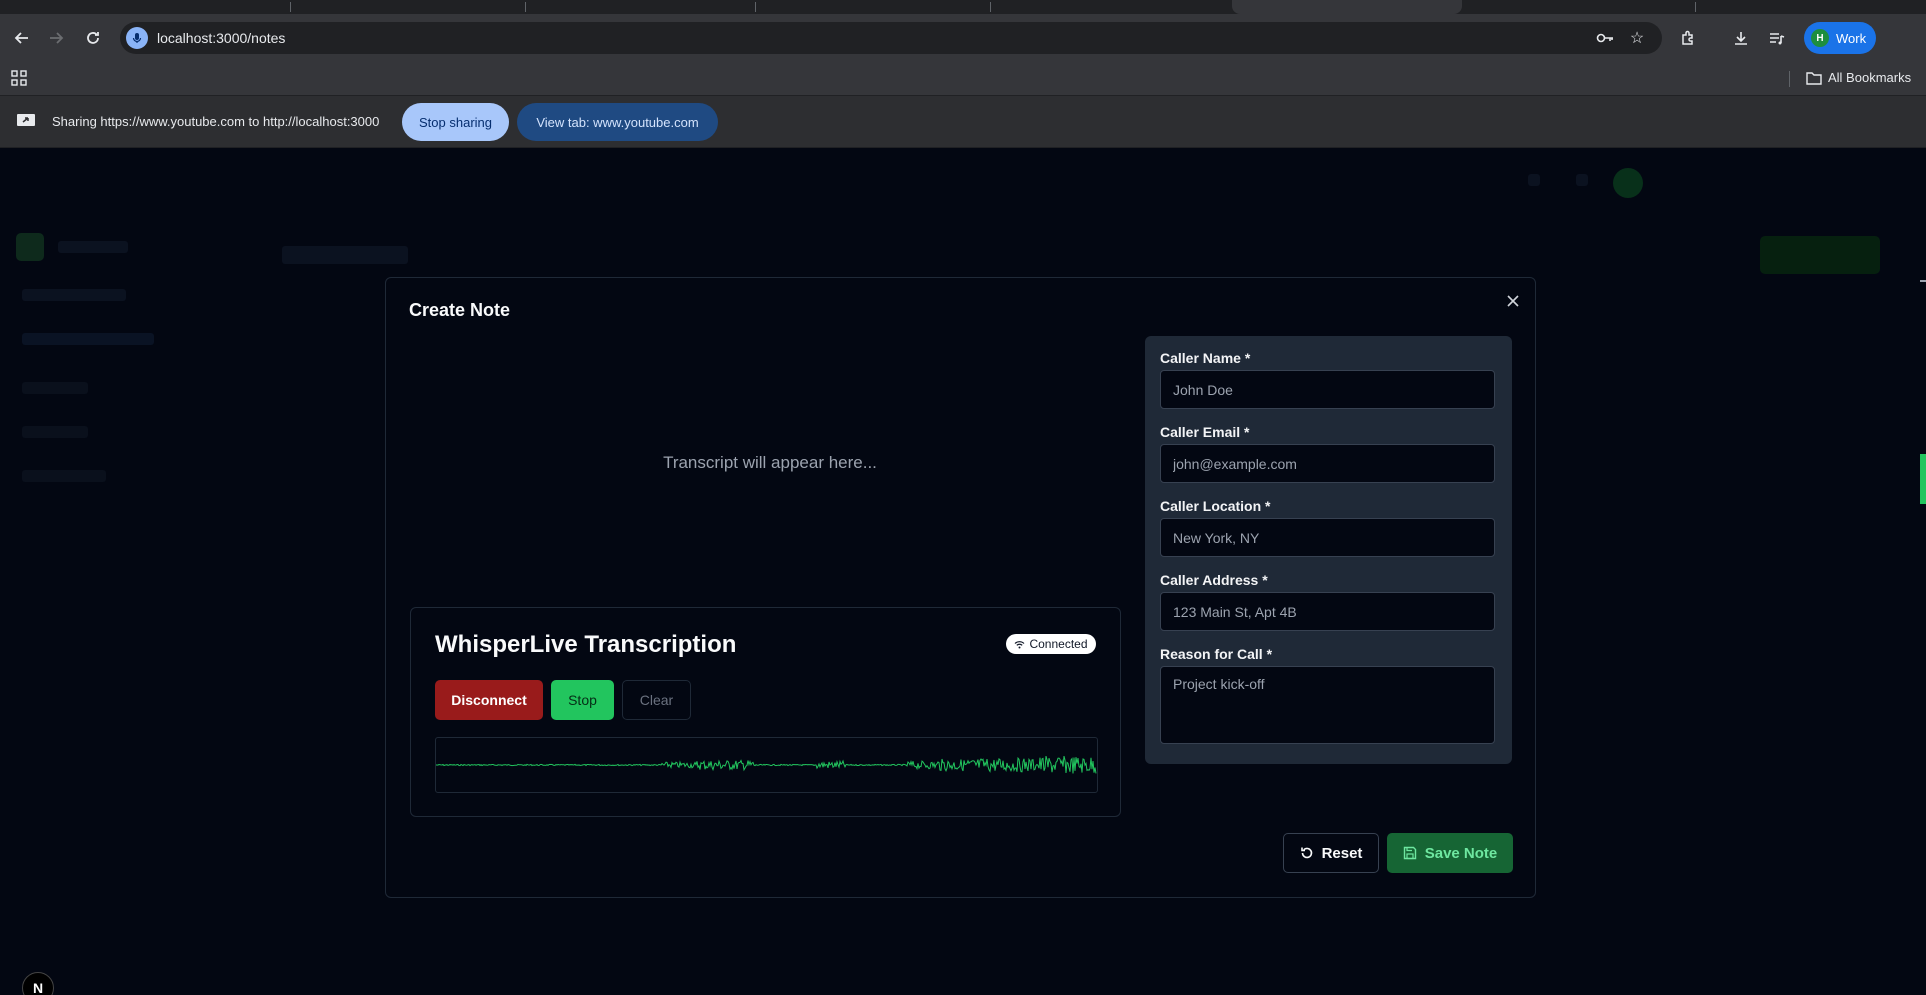 This screenshot has height=995, width=1926. I want to click on dialog-title: Create Note, so click(460, 310).